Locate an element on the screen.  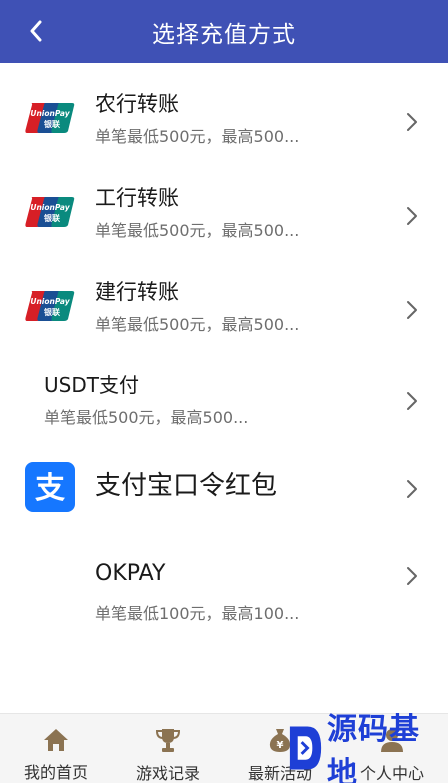
method-name: OKPAY is located at coordinates (130, 573).